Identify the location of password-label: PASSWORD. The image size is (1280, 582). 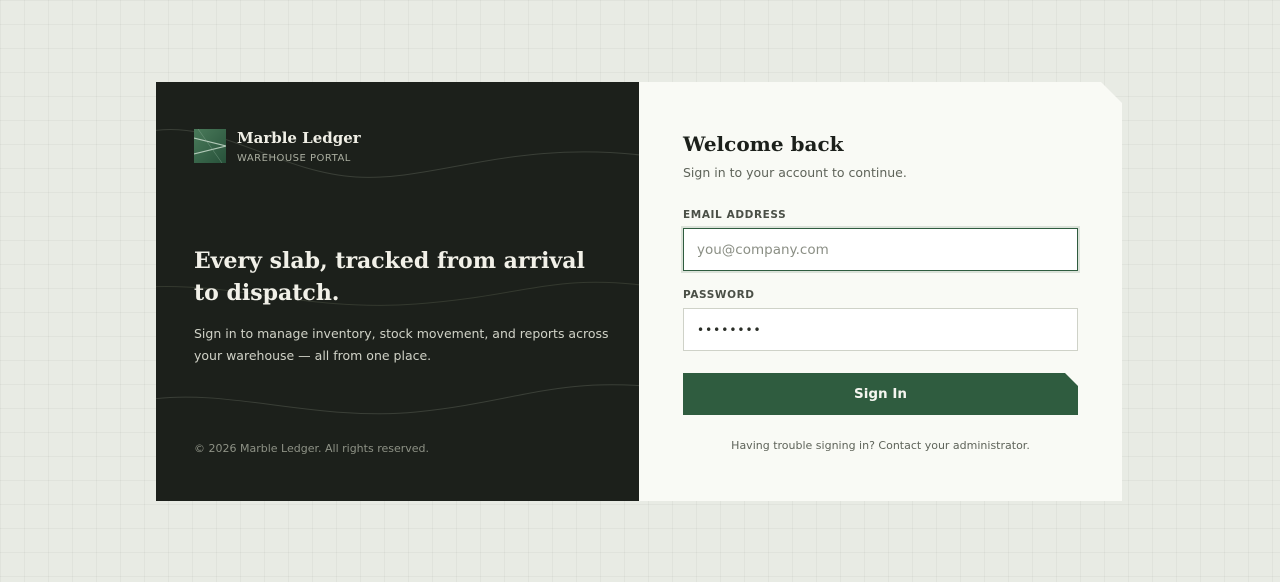
(719, 295).